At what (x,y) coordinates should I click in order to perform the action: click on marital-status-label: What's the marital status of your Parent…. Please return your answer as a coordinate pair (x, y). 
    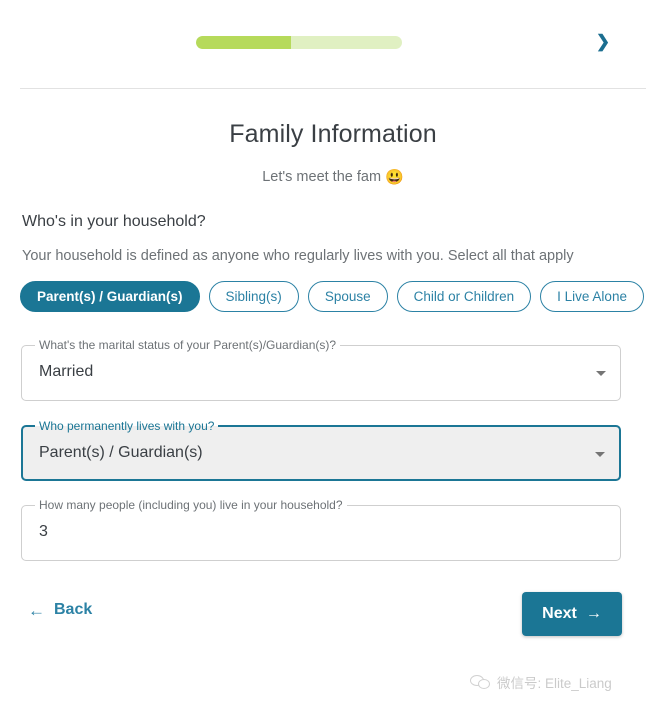
    Looking at the image, I should click on (188, 345).